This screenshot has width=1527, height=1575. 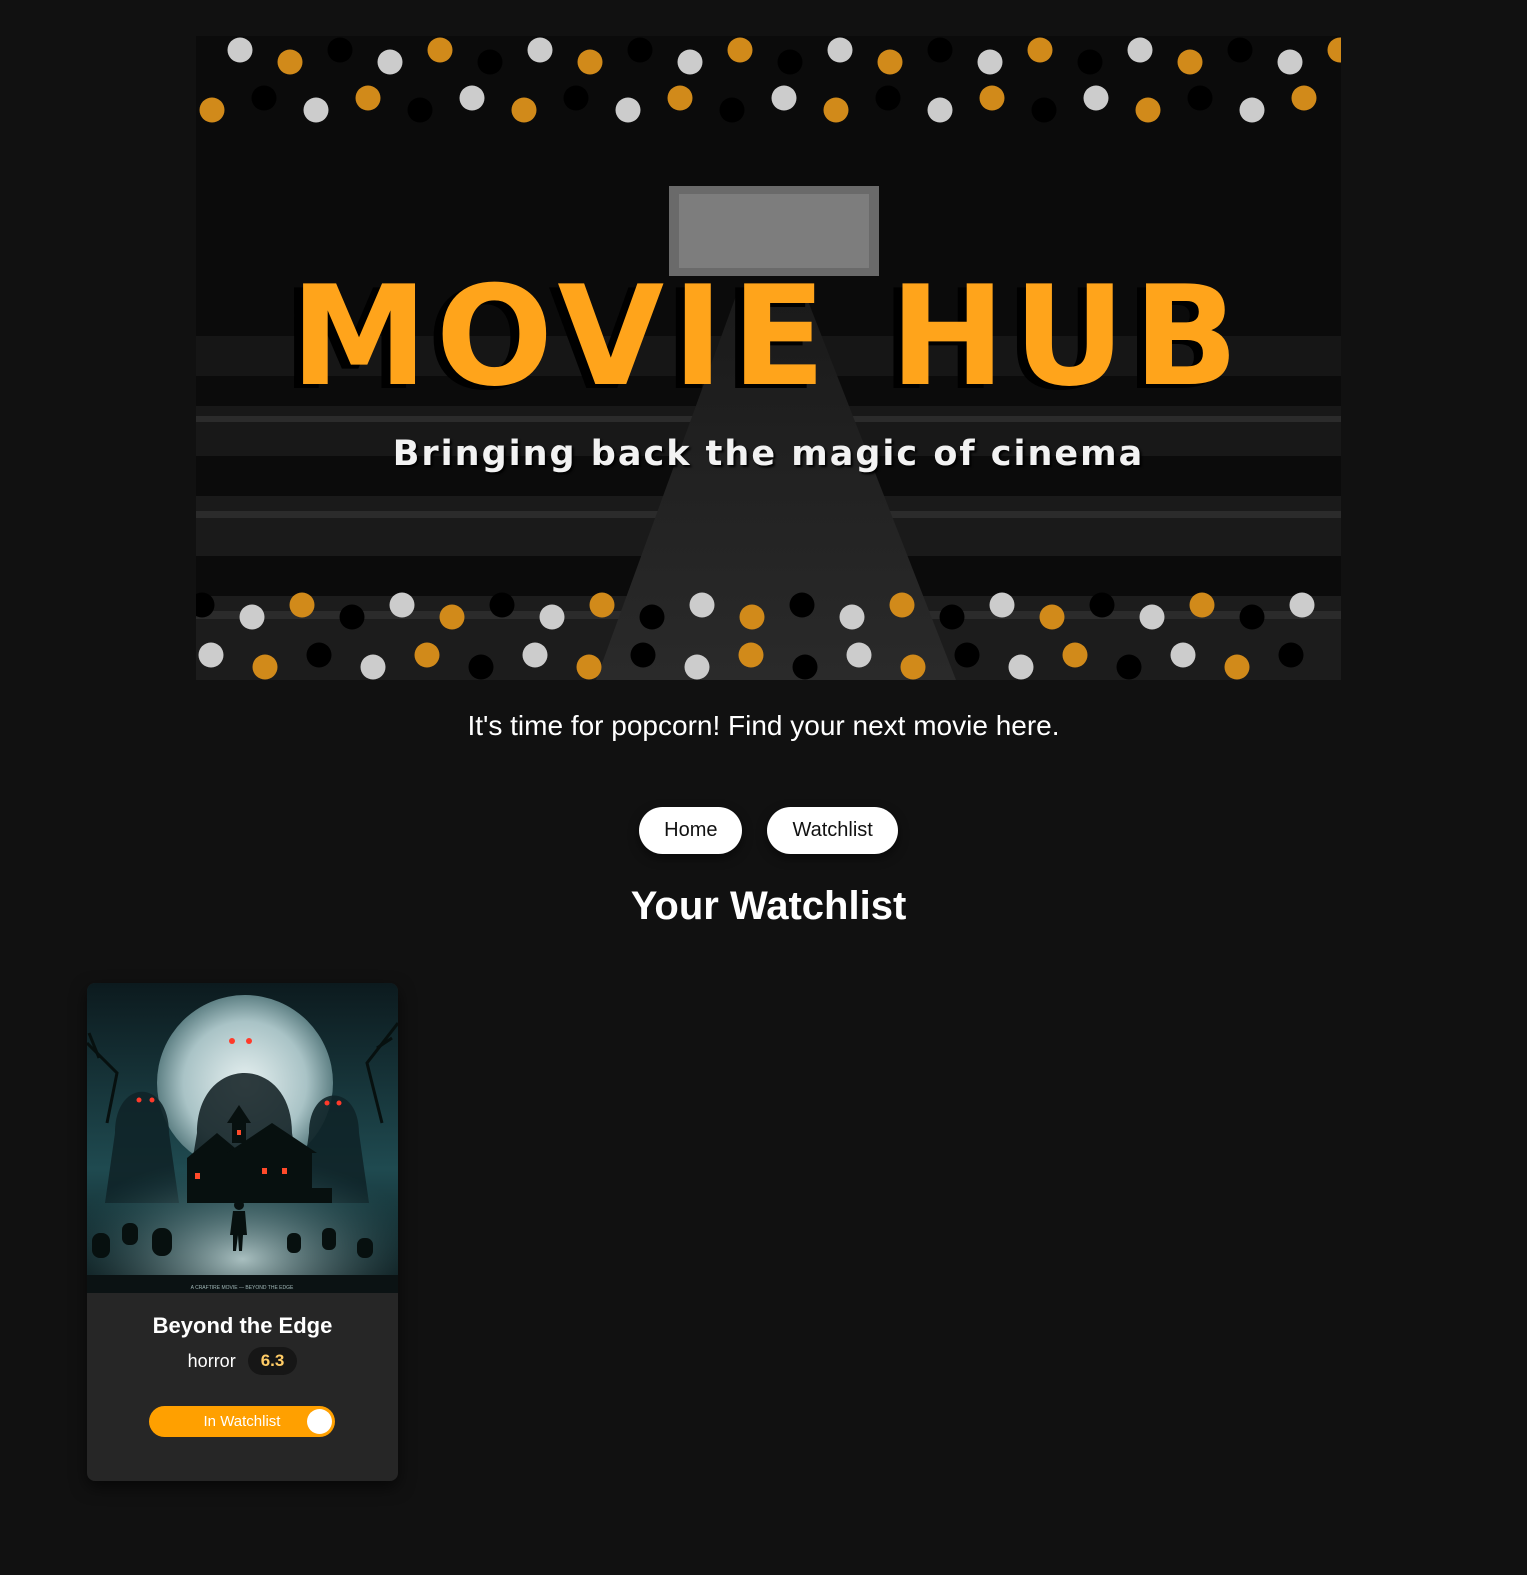 I want to click on movie-title: Beyond the Edge, so click(x=242, y=1325).